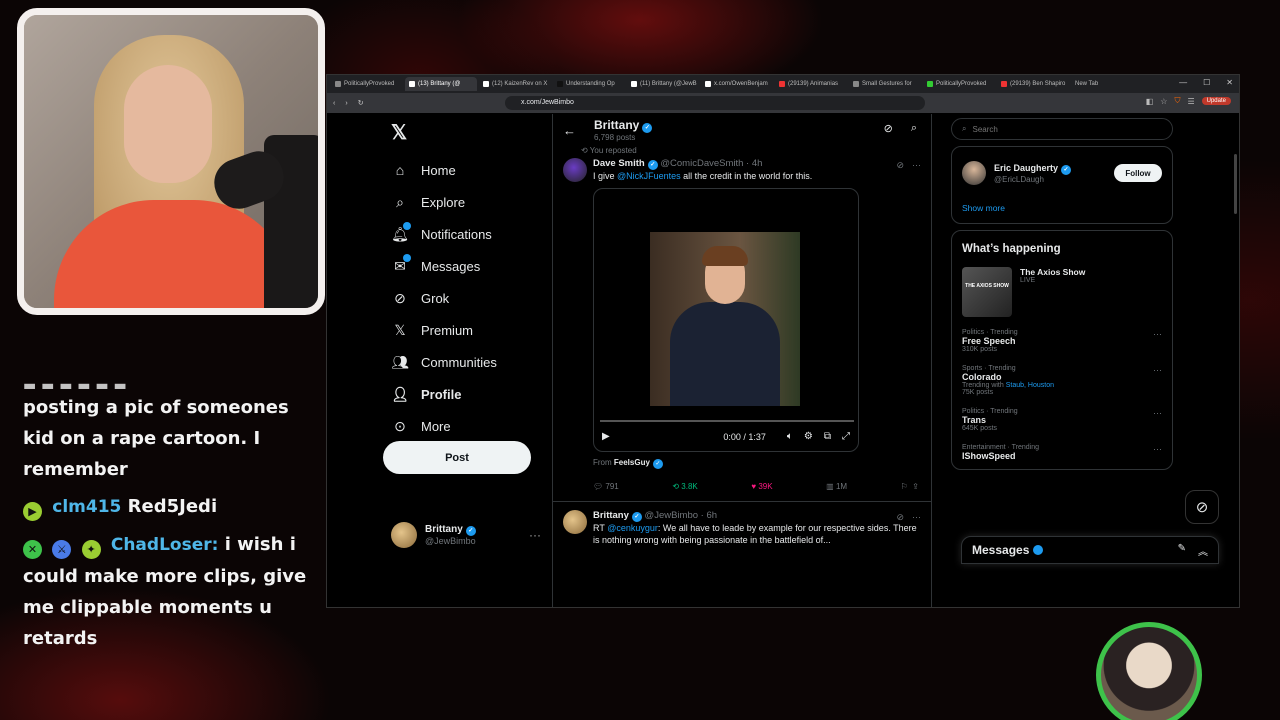  What do you see at coordinates (472, 133) in the screenshot?
I see `x-logo-icon: 𝕏` at bounding box center [472, 133].